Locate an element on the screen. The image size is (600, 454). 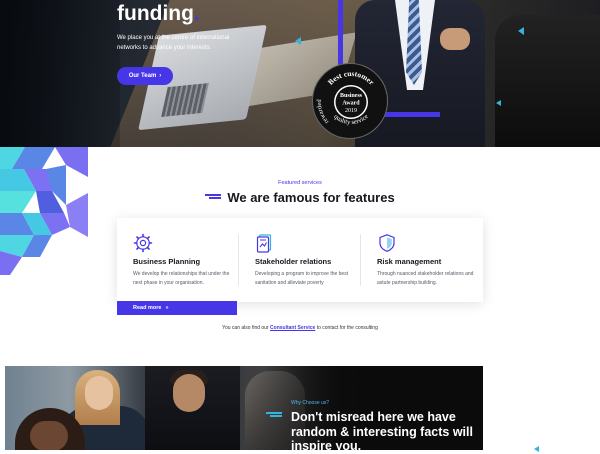
decor-isometric-cubes is located at coordinates (44, 211).